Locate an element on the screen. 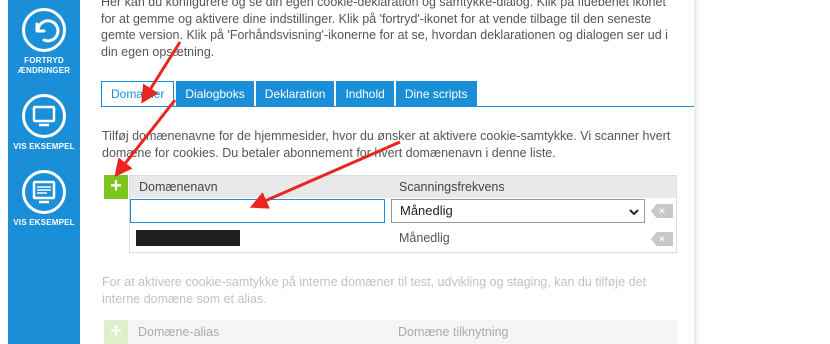  add-alias-button: + is located at coordinates (116, 332).